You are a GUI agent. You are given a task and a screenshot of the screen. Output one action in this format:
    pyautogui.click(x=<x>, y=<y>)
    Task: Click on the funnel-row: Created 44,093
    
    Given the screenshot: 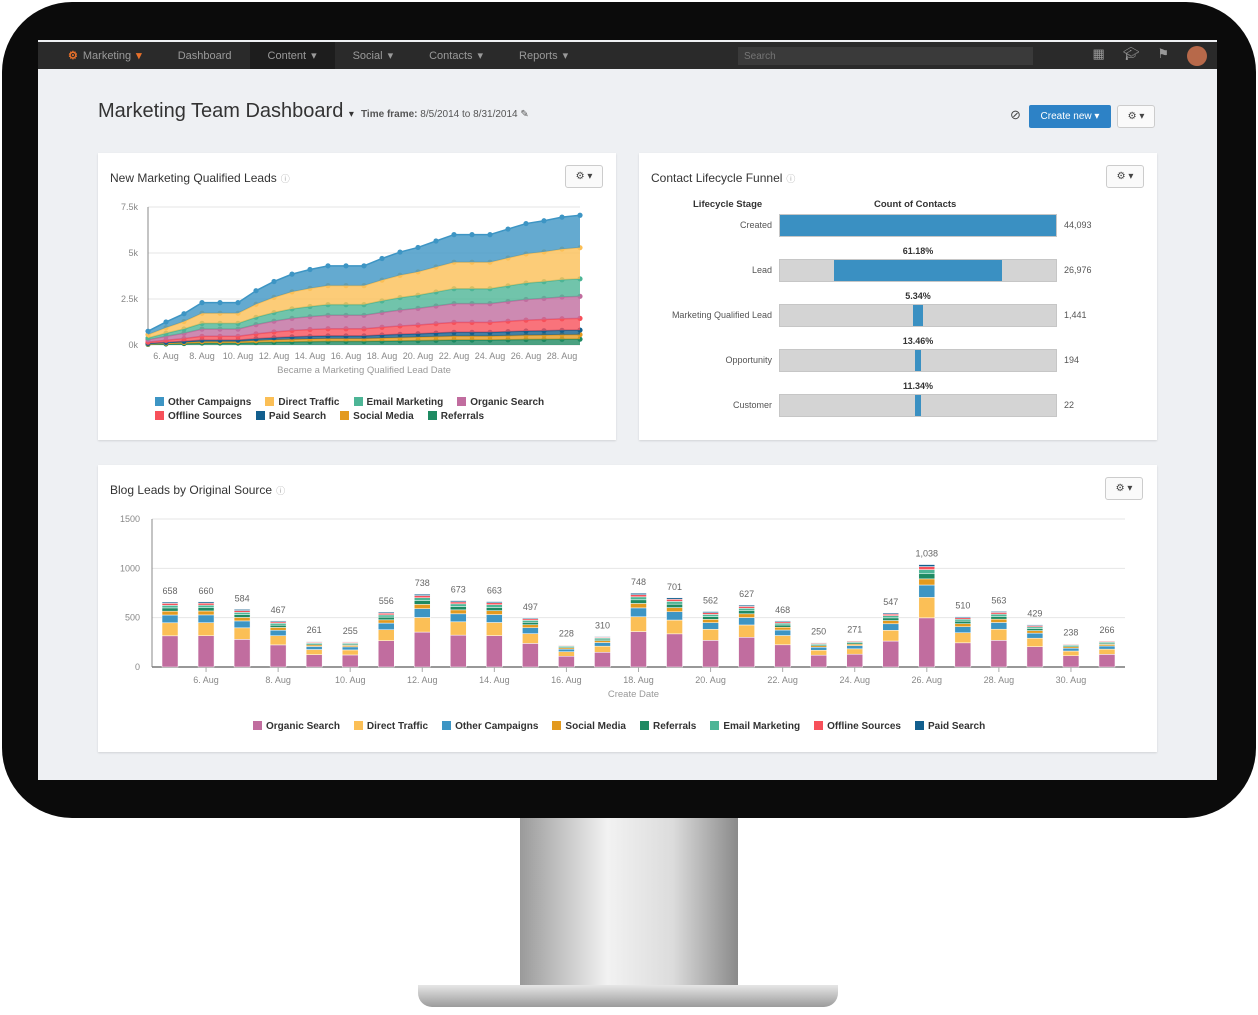 What is the action you would take?
    pyautogui.click(x=898, y=226)
    